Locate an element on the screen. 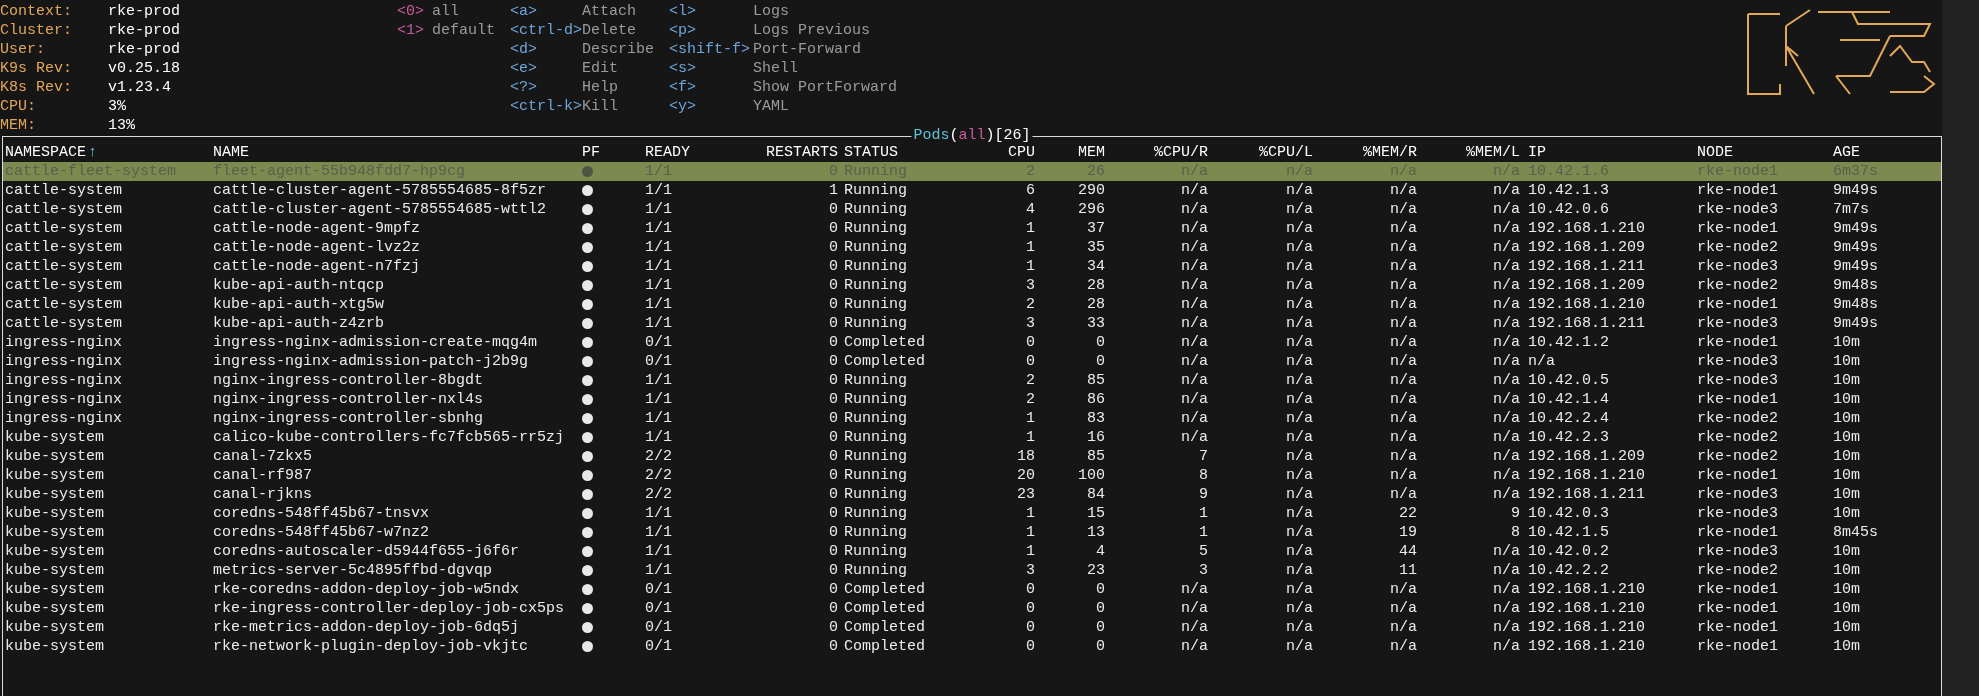 This screenshot has height=696, width=1979. column-header: %MEM/R is located at coordinates (1390, 152).